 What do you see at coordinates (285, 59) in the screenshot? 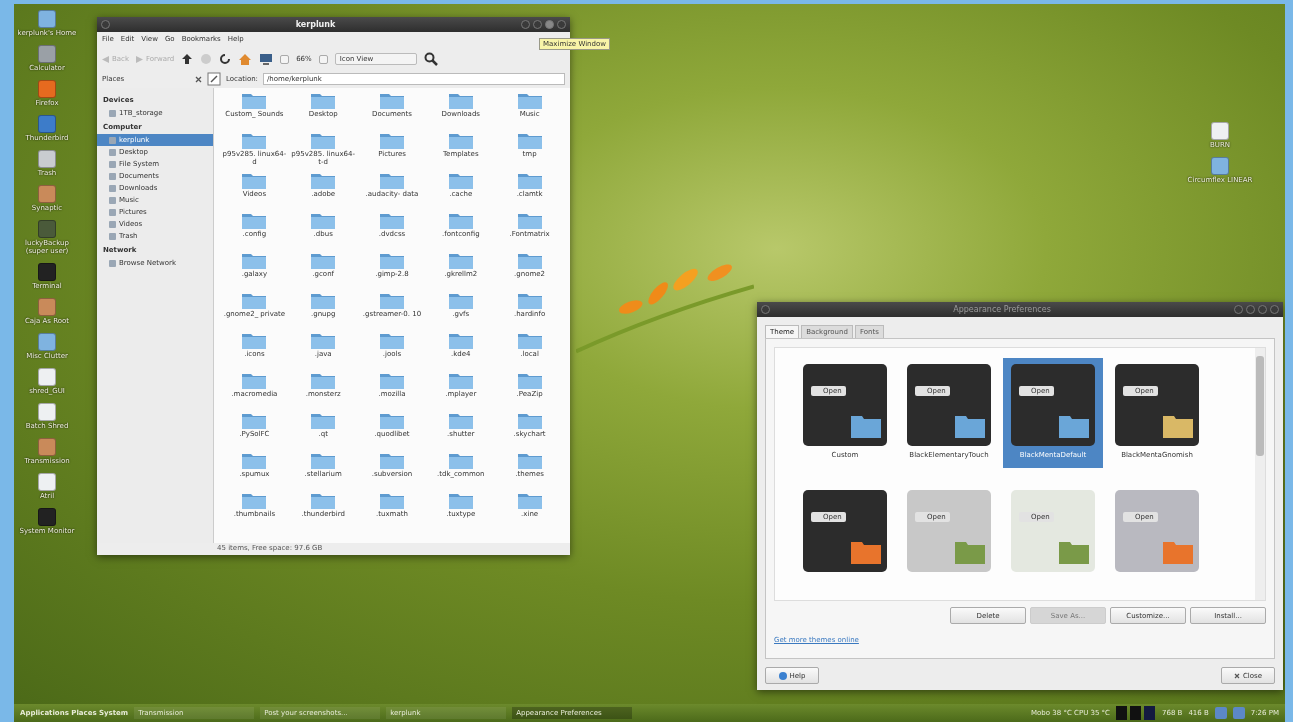
I see `zoom-out-button` at bounding box center [285, 59].